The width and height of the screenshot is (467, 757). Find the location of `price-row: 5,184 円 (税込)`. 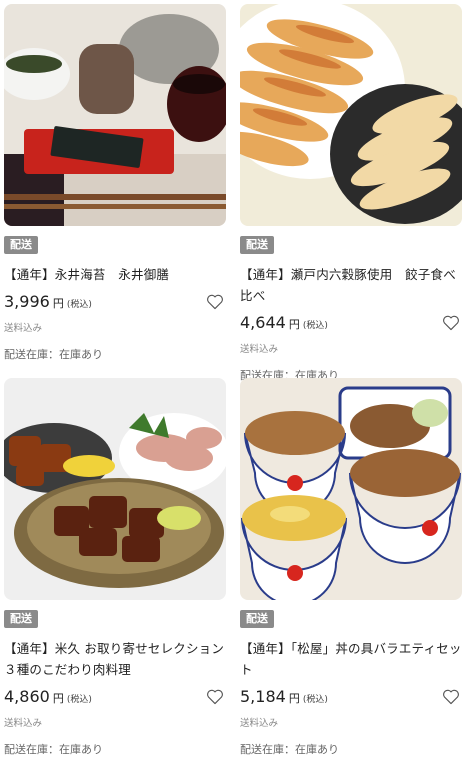

price-row: 5,184 円 (税込) is located at coordinates (351, 698).